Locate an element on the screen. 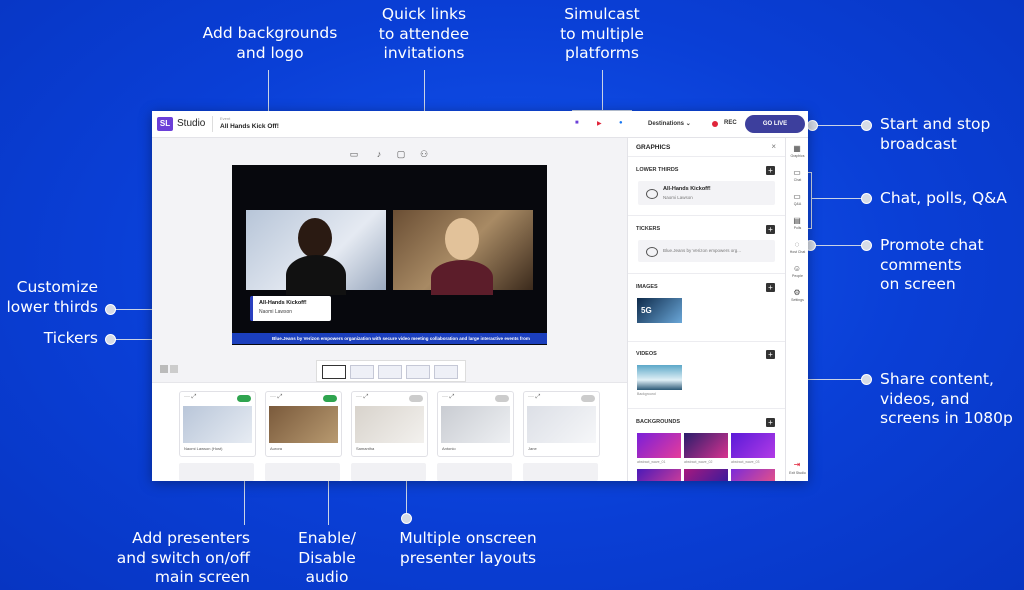  add-ticker-button: + is located at coordinates (770, 229).